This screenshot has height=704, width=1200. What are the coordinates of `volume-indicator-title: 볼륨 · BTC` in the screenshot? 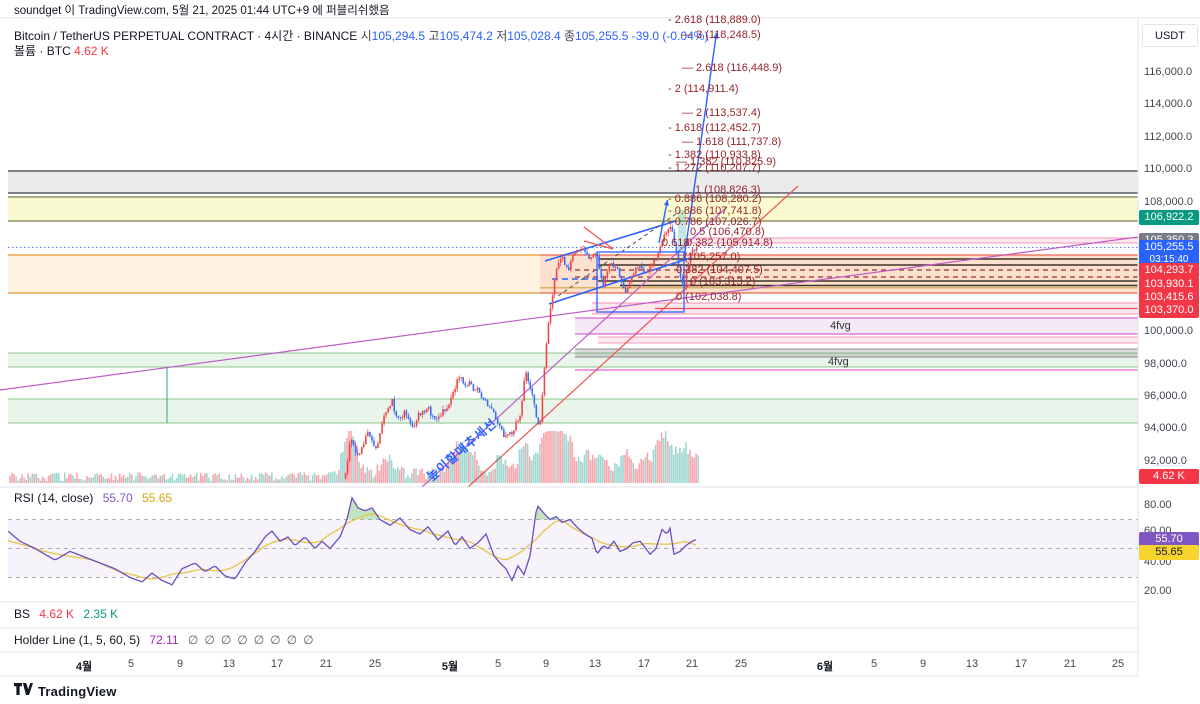 It's located at (42, 51).